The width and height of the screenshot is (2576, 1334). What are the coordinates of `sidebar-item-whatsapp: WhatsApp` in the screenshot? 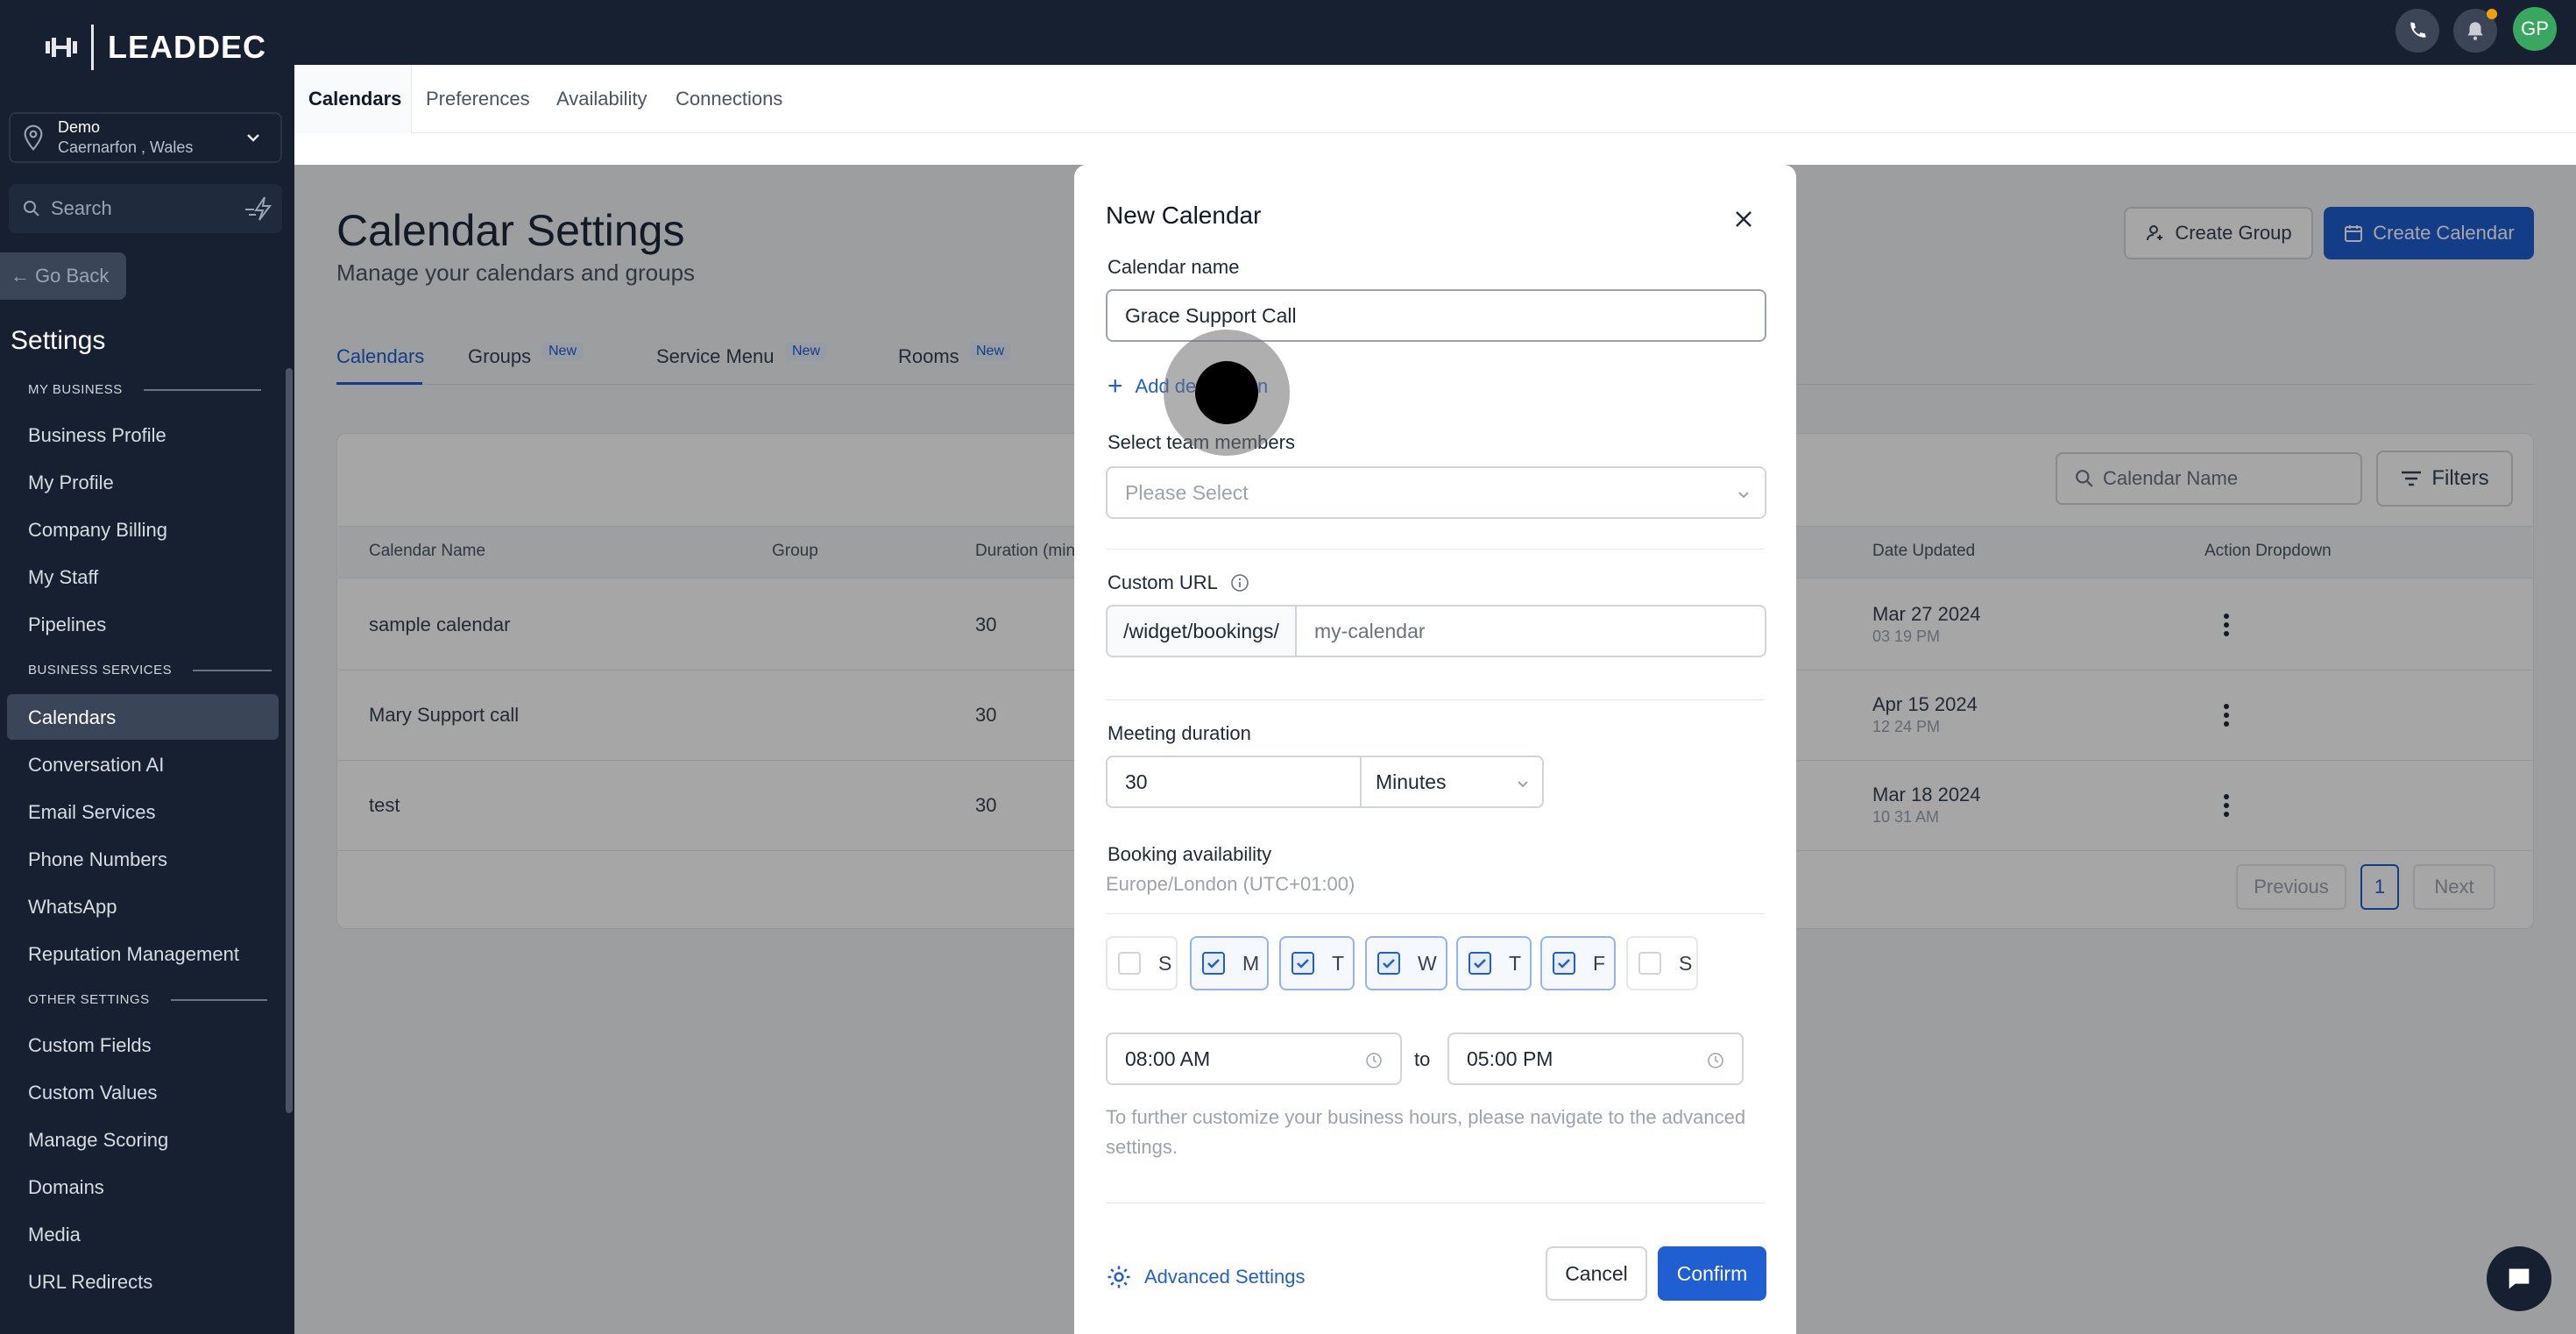 It's located at (72, 907).